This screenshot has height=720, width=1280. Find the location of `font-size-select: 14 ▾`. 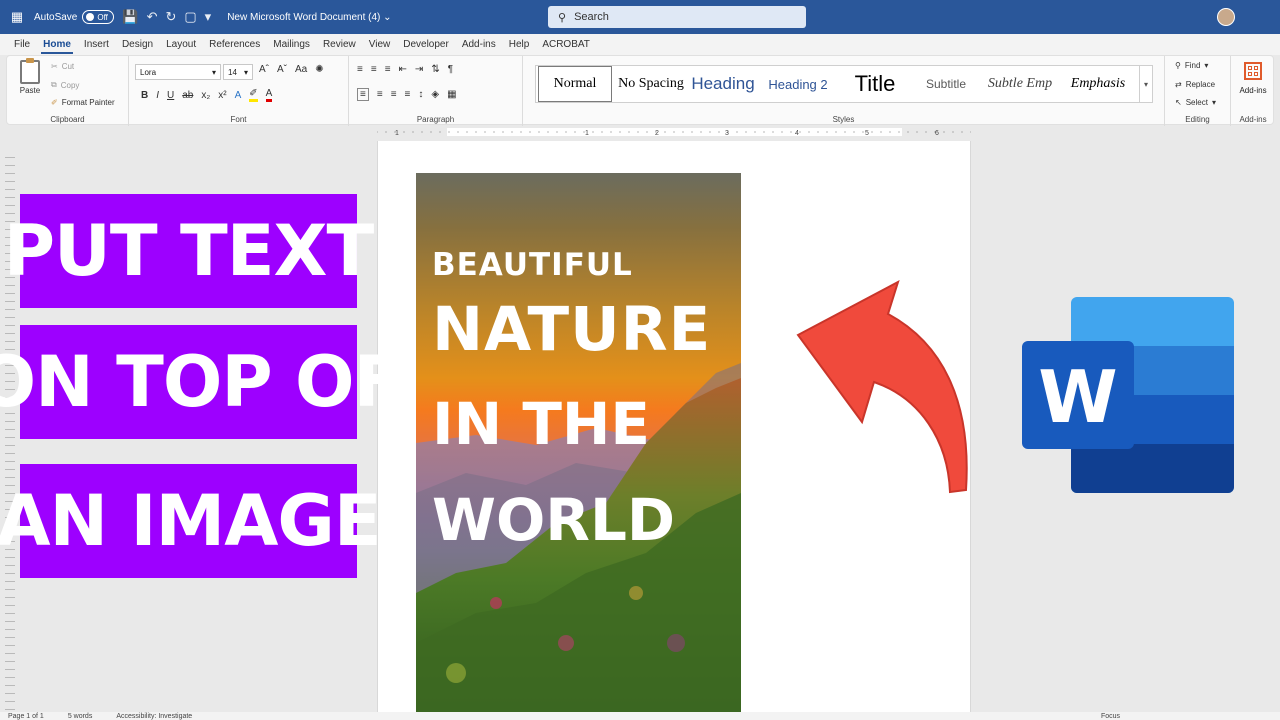

font-size-select: 14 ▾ is located at coordinates (238, 72).